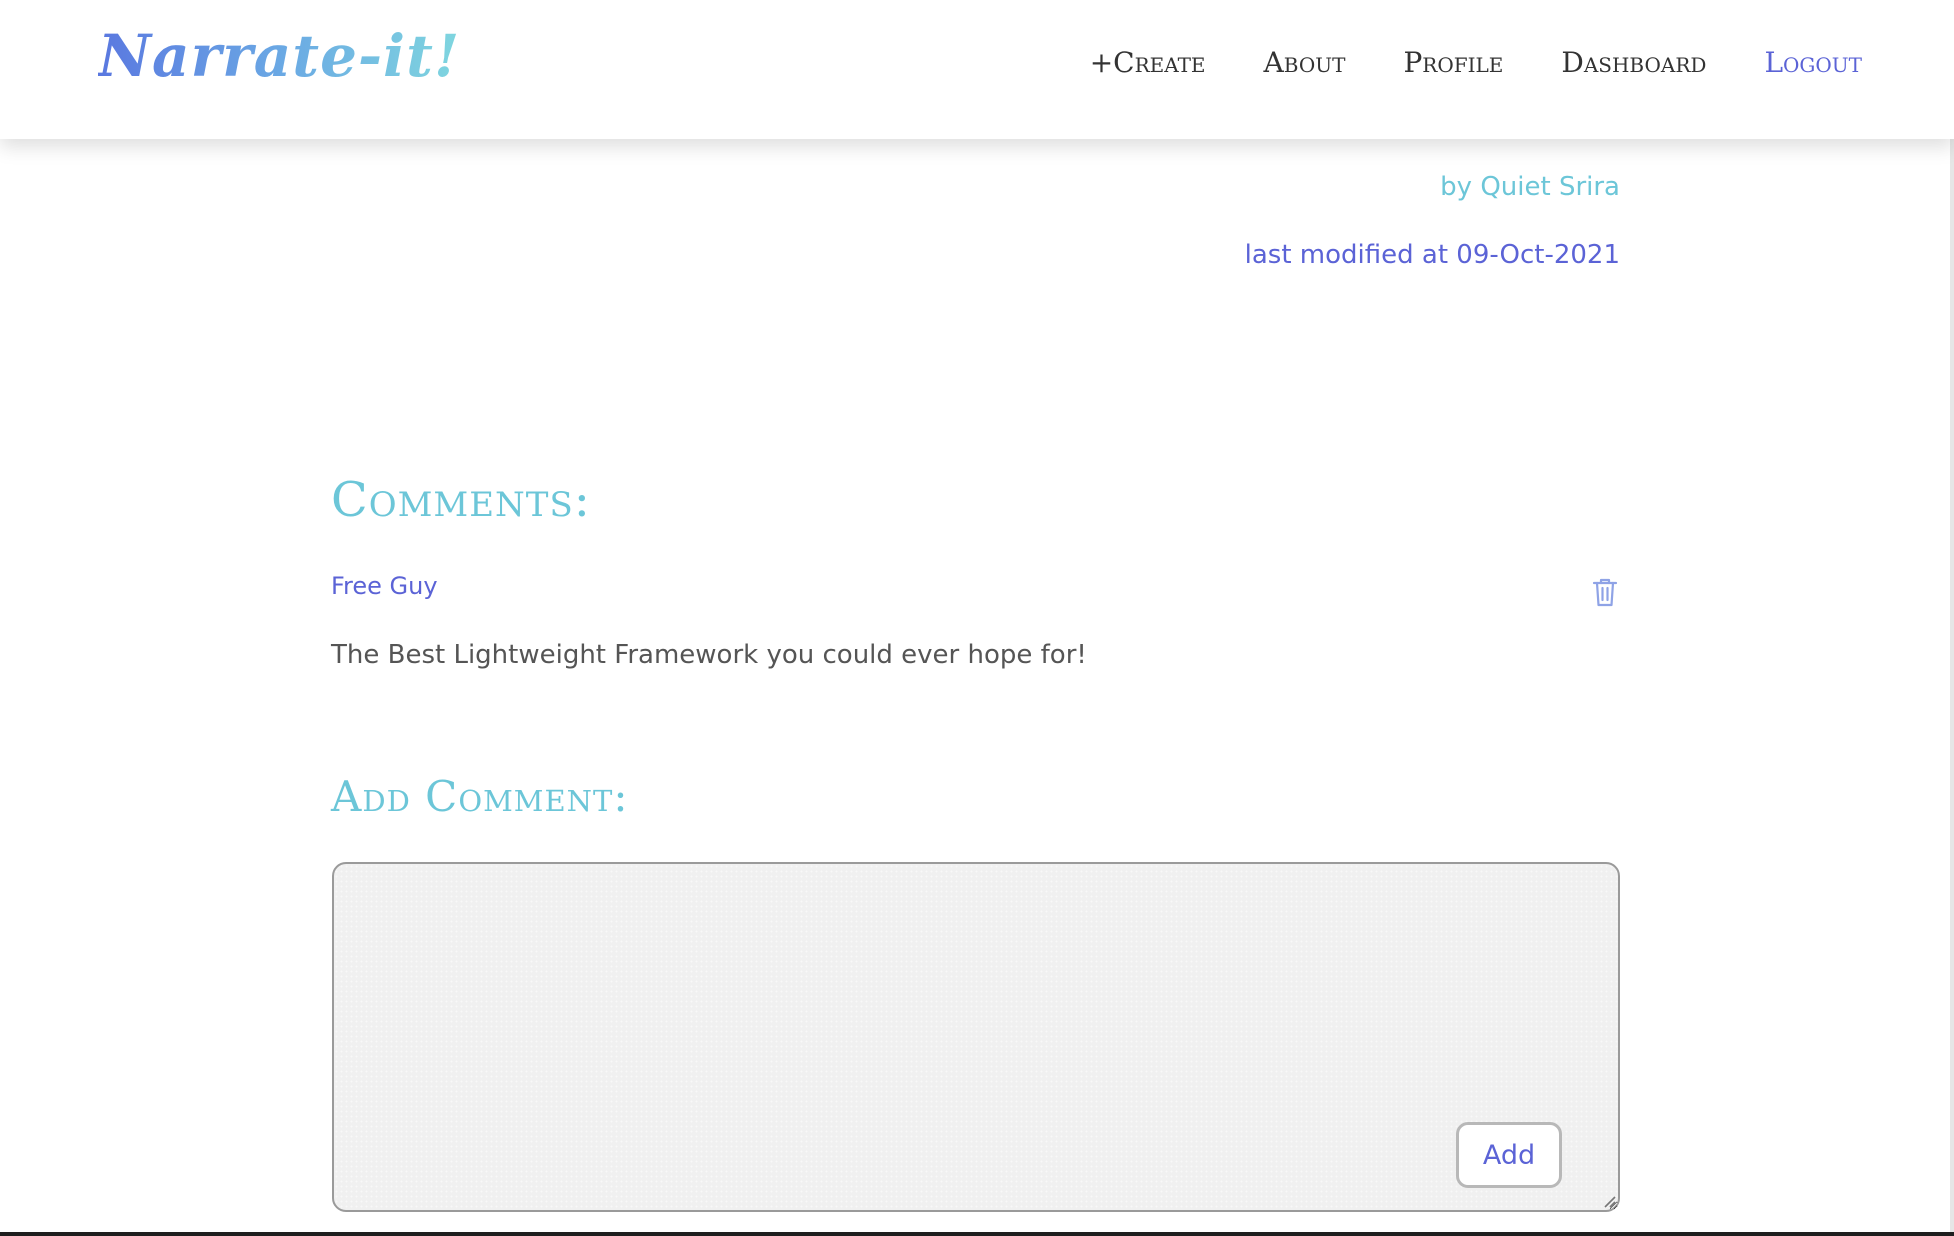  Describe the element at coordinates (480, 796) in the screenshot. I see `add-comment-heading: Add Comment:` at that location.